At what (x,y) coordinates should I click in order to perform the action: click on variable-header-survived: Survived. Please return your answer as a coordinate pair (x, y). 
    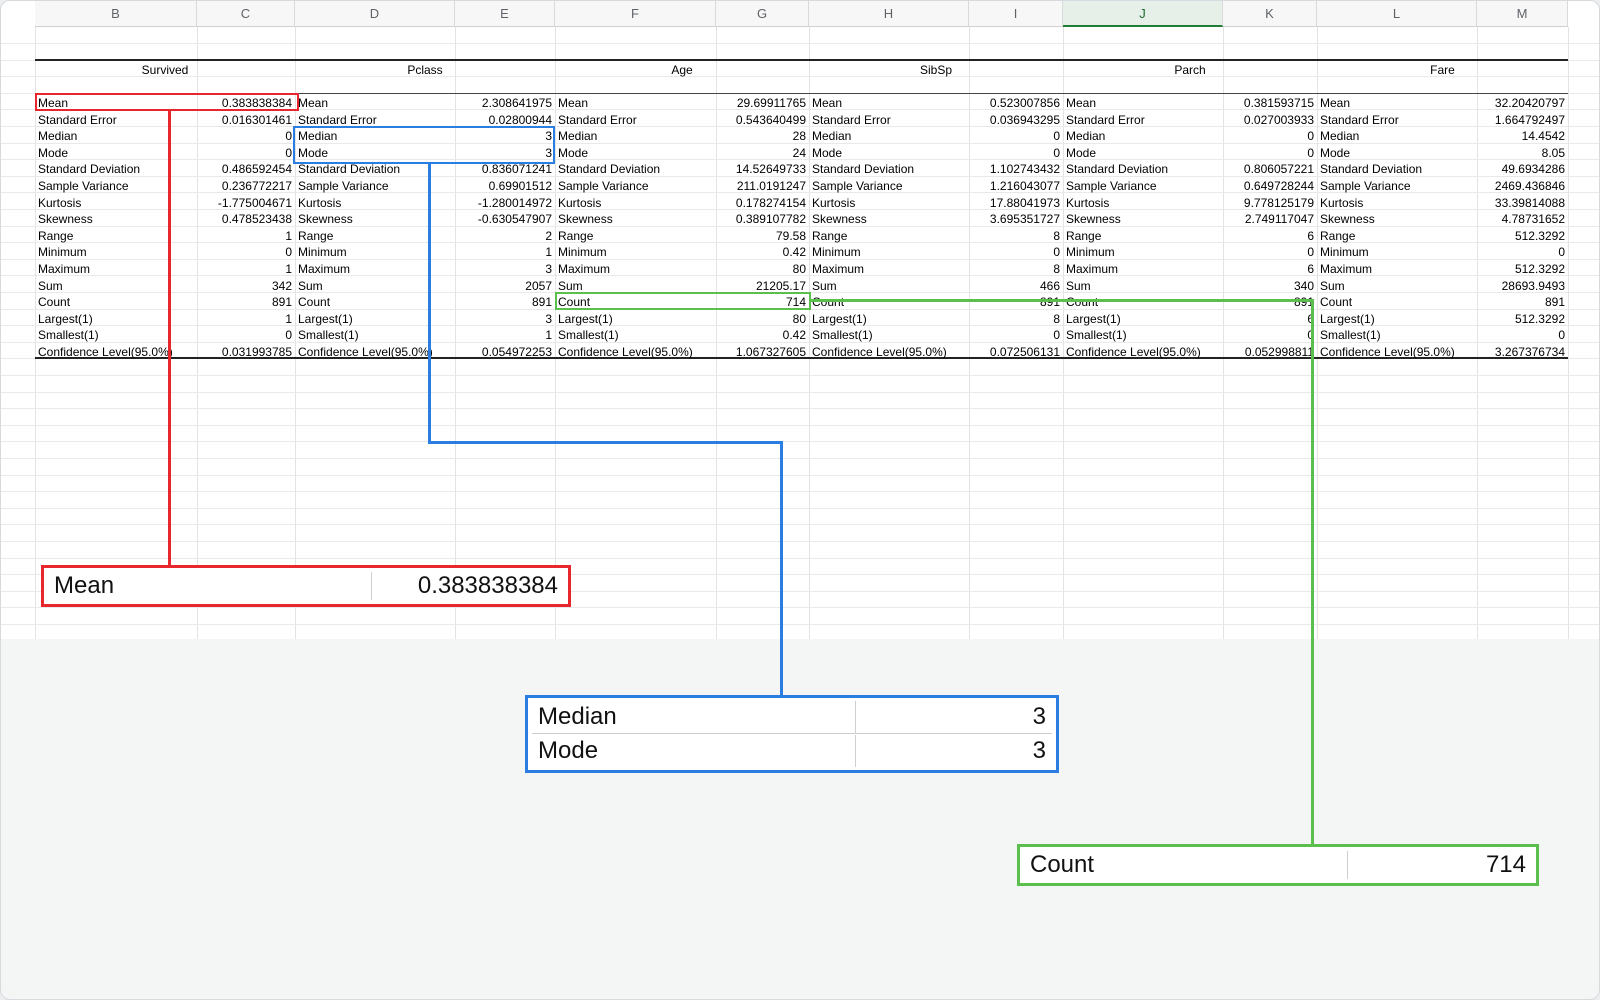
    Looking at the image, I should click on (165, 70).